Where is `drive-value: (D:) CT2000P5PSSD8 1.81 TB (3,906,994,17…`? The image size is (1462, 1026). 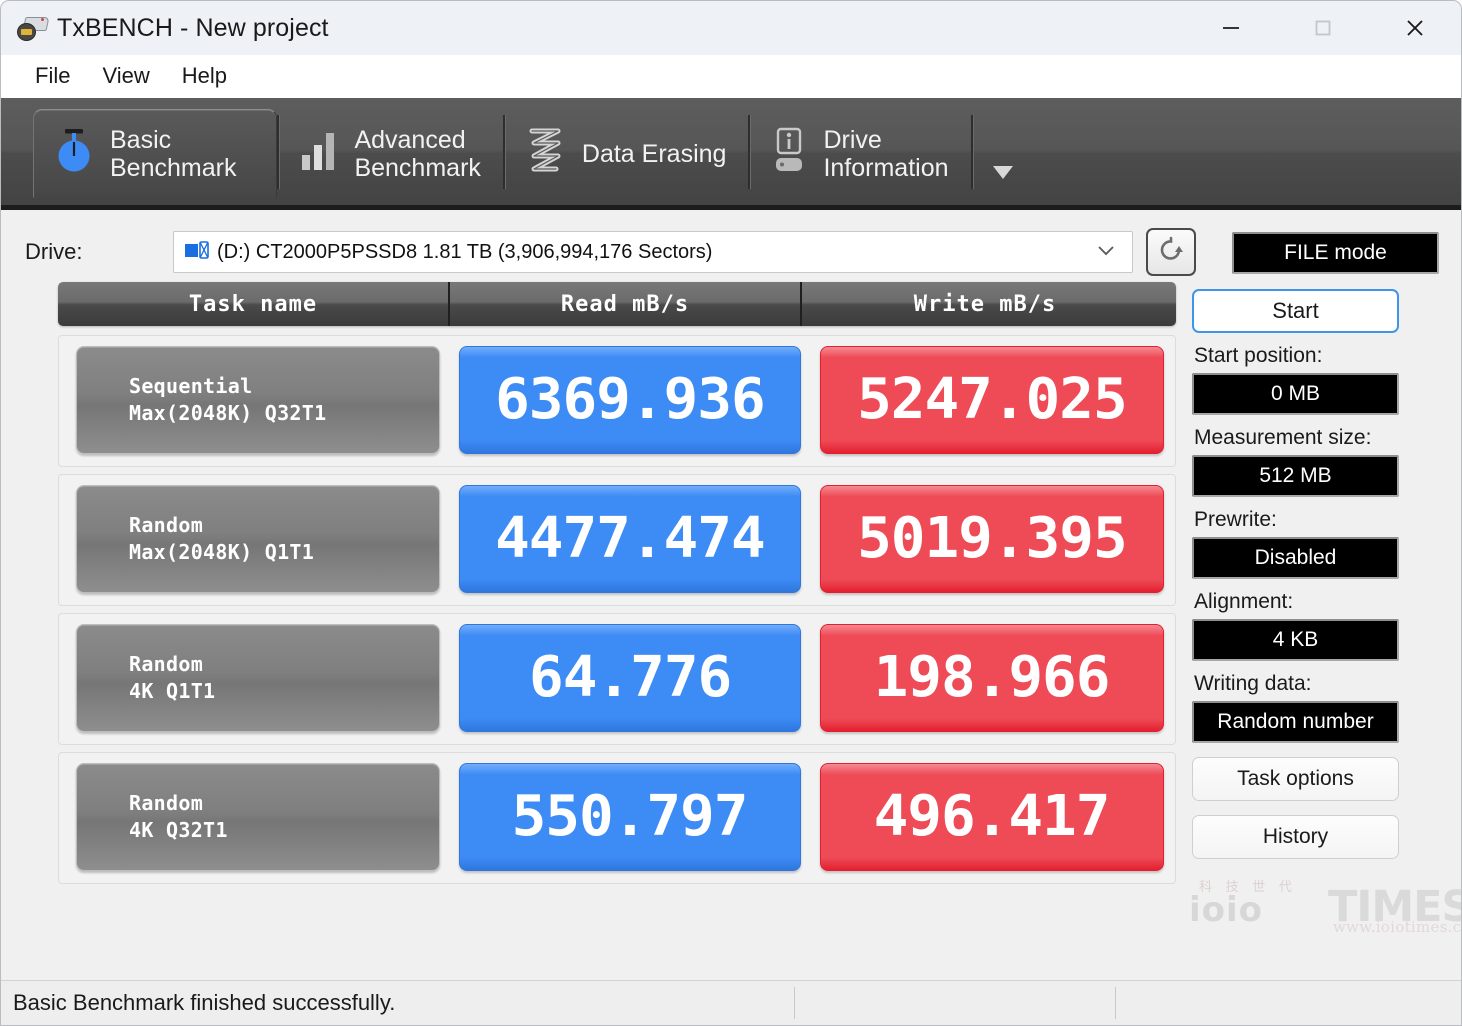 drive-value: (D:) CT2000P5PSSD8 1.81 TB (3,906,994,17… is located at coordinates (465, 251).